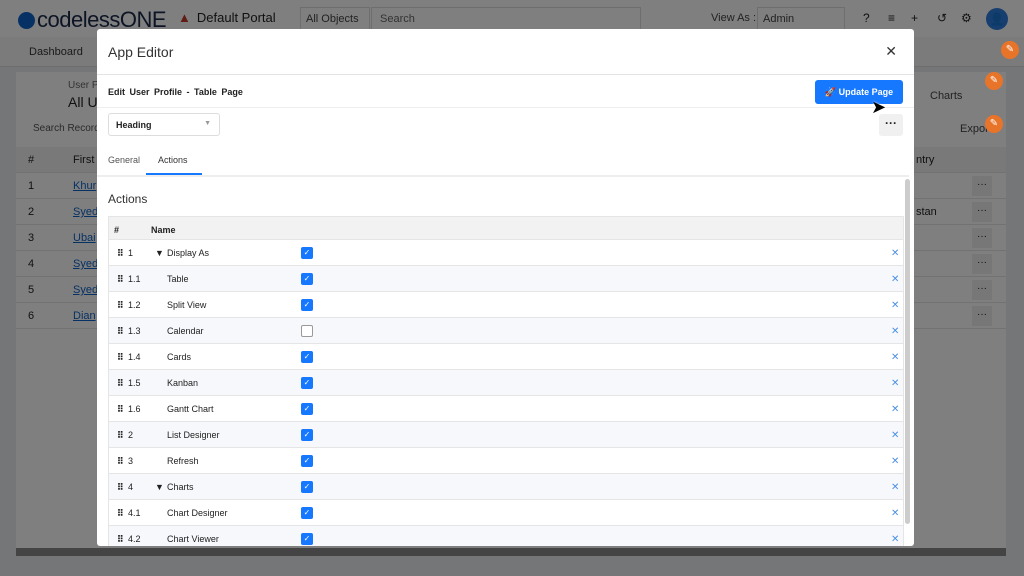 The height and width of the screenshot is (576, 1024). I want to click on table-row: ⠿ 1.4 Cards ✓ ✕, so click(506, 357).